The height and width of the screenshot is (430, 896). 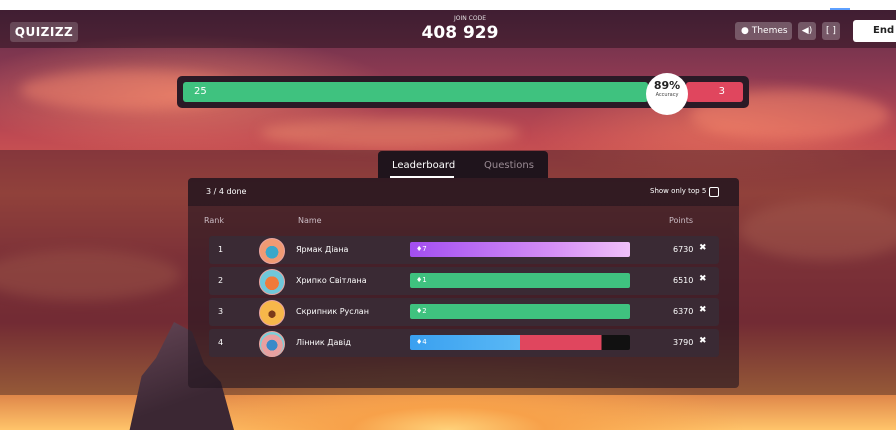 What do you see at coordinates (460, 33) in the screenshot?
I see `join-code-value: 408 929` at bounding box center [460, 33].